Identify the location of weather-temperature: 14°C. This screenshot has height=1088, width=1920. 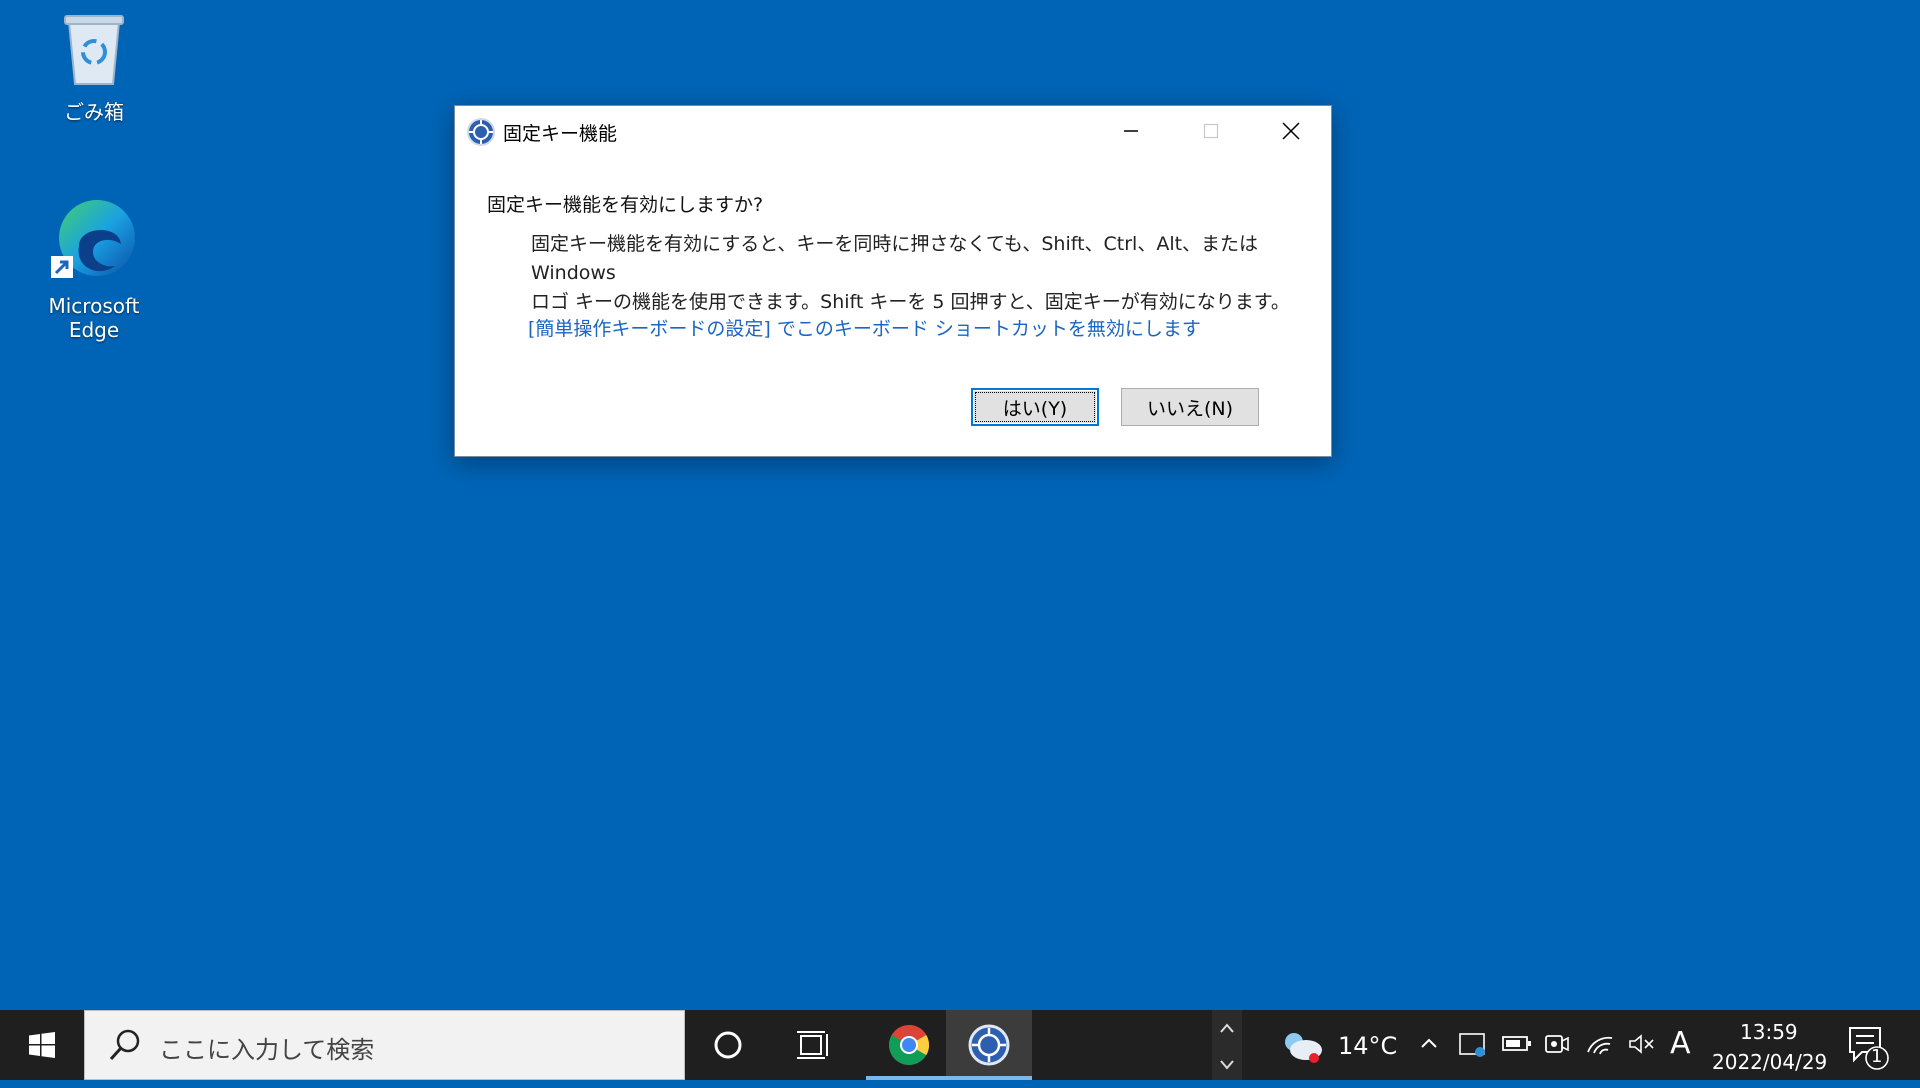
(1367, 1046).